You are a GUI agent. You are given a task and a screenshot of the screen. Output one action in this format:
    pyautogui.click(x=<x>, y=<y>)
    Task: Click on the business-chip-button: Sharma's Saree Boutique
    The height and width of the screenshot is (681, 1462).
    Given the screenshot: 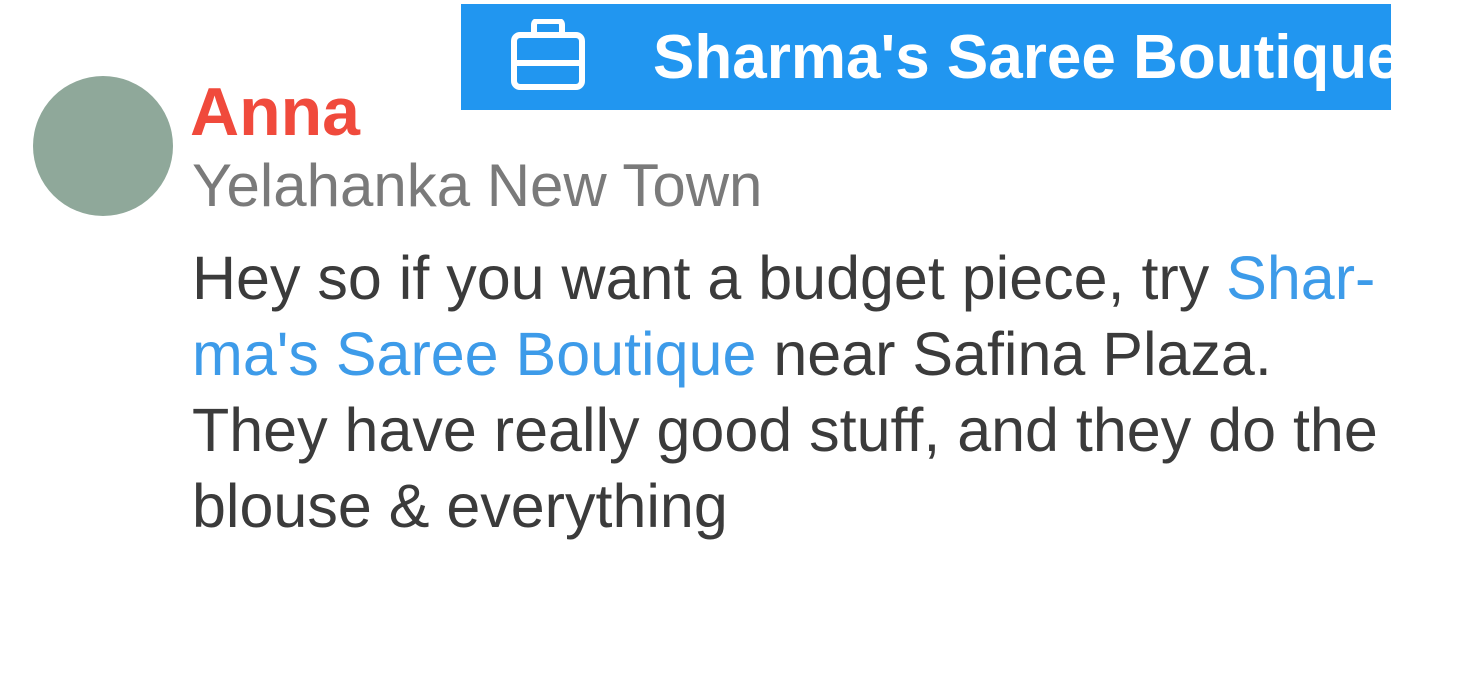 What is the action you would take?
    pyautogui.click(x=931, y=57)
    